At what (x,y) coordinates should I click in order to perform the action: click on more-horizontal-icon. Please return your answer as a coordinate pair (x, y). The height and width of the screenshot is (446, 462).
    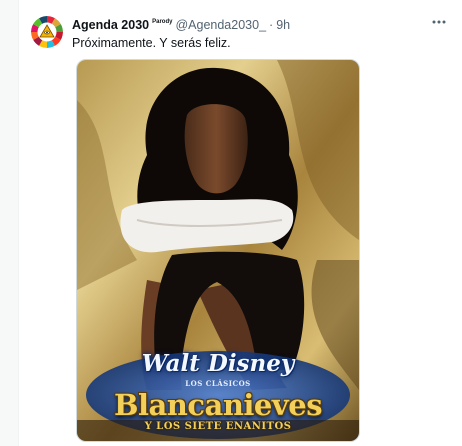
    Looking at the image, I should click on (439, 22).